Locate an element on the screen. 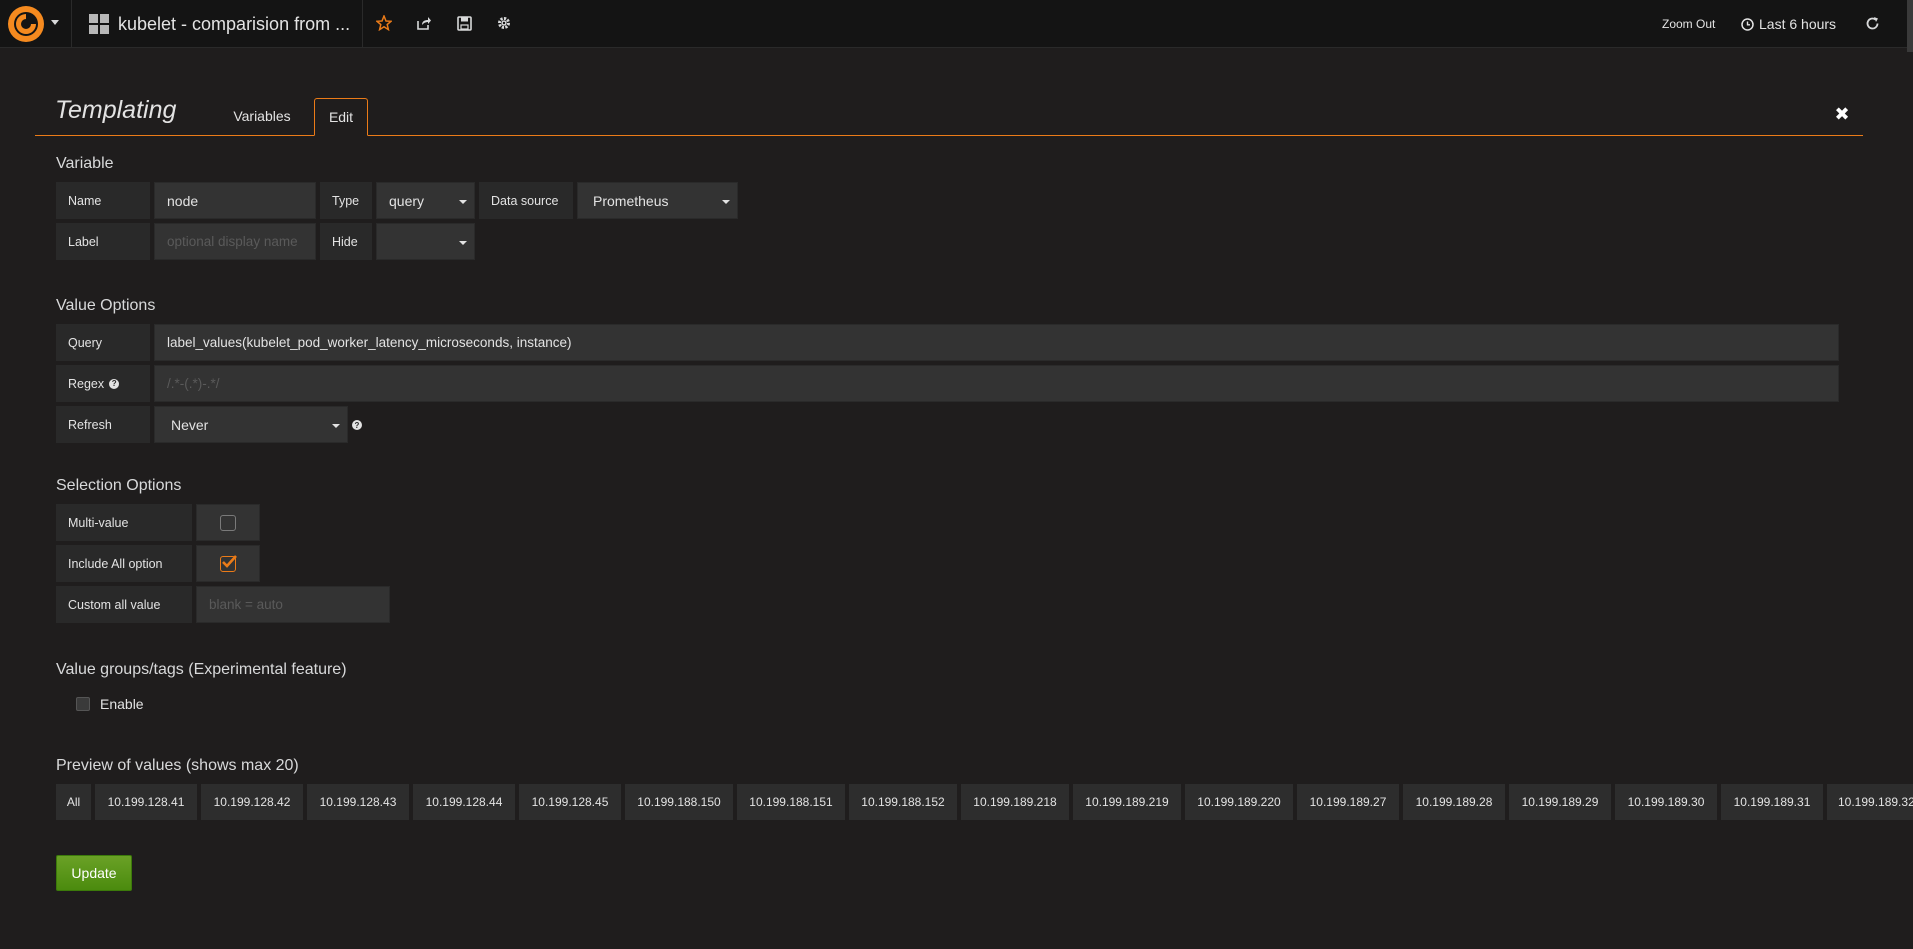 This screenshot has width=1913, height=949. refresh-select-value: Never is located at coordinates (190, 424).